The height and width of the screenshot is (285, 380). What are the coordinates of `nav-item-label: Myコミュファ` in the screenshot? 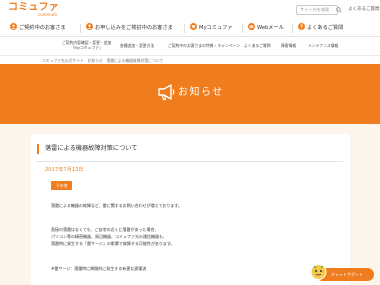 It's located at (216, 28).